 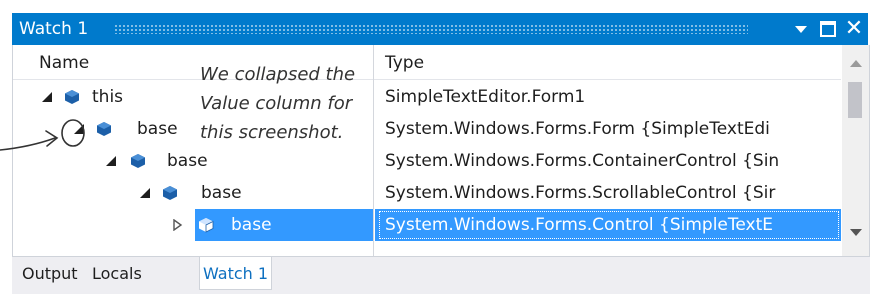 I want to click on tab-locals: Locals, so click(x=117, y=274).